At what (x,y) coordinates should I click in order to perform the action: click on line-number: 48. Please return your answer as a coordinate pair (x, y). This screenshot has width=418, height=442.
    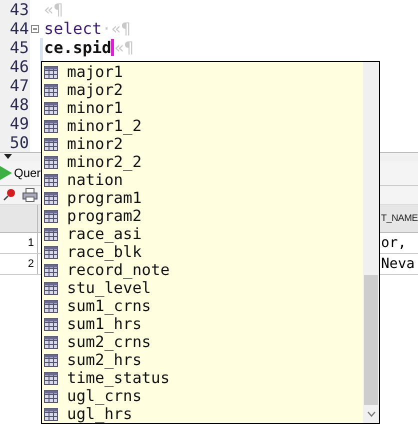
    Looking at the image, I should click on (15, 104).